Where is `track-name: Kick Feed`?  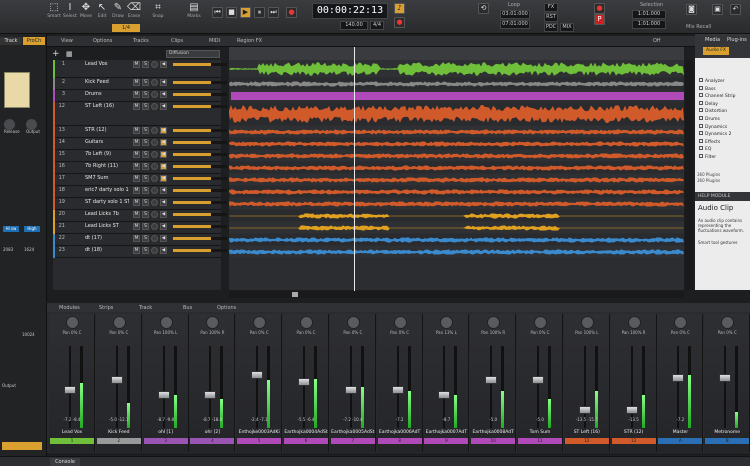 track-name: Kick Feed is located at coordinates (107, 82).